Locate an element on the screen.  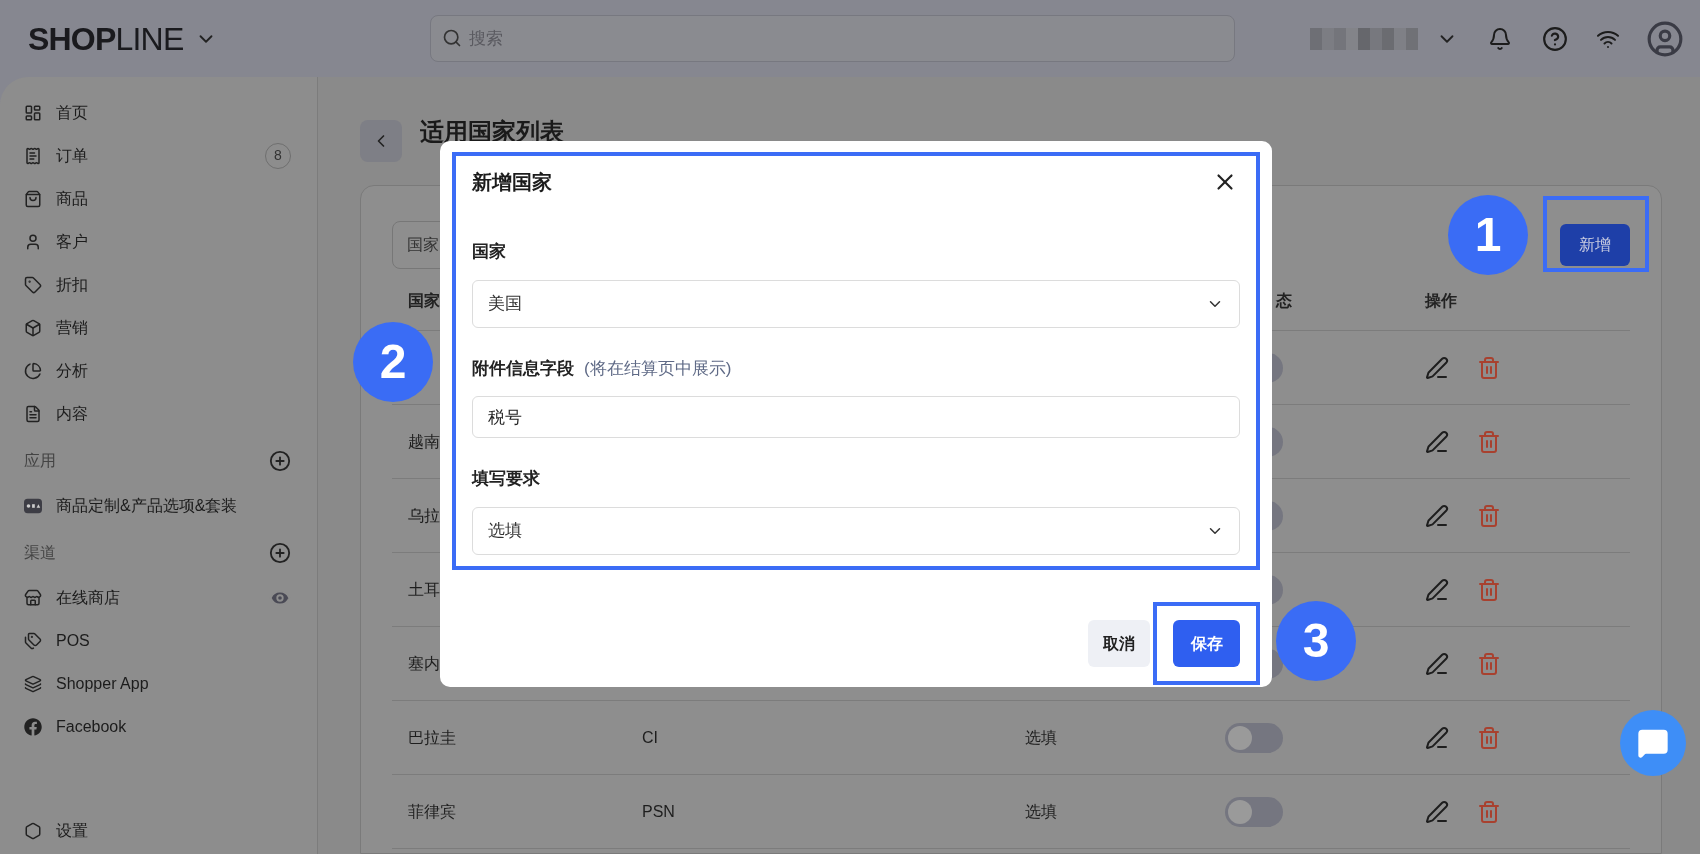
table-cell: 乌拉 is located at coordinates (424, 515).